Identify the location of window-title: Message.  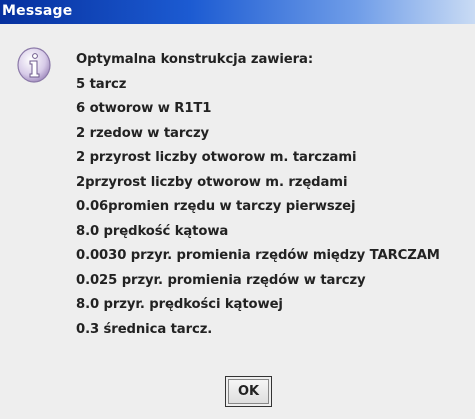
(37, 11).